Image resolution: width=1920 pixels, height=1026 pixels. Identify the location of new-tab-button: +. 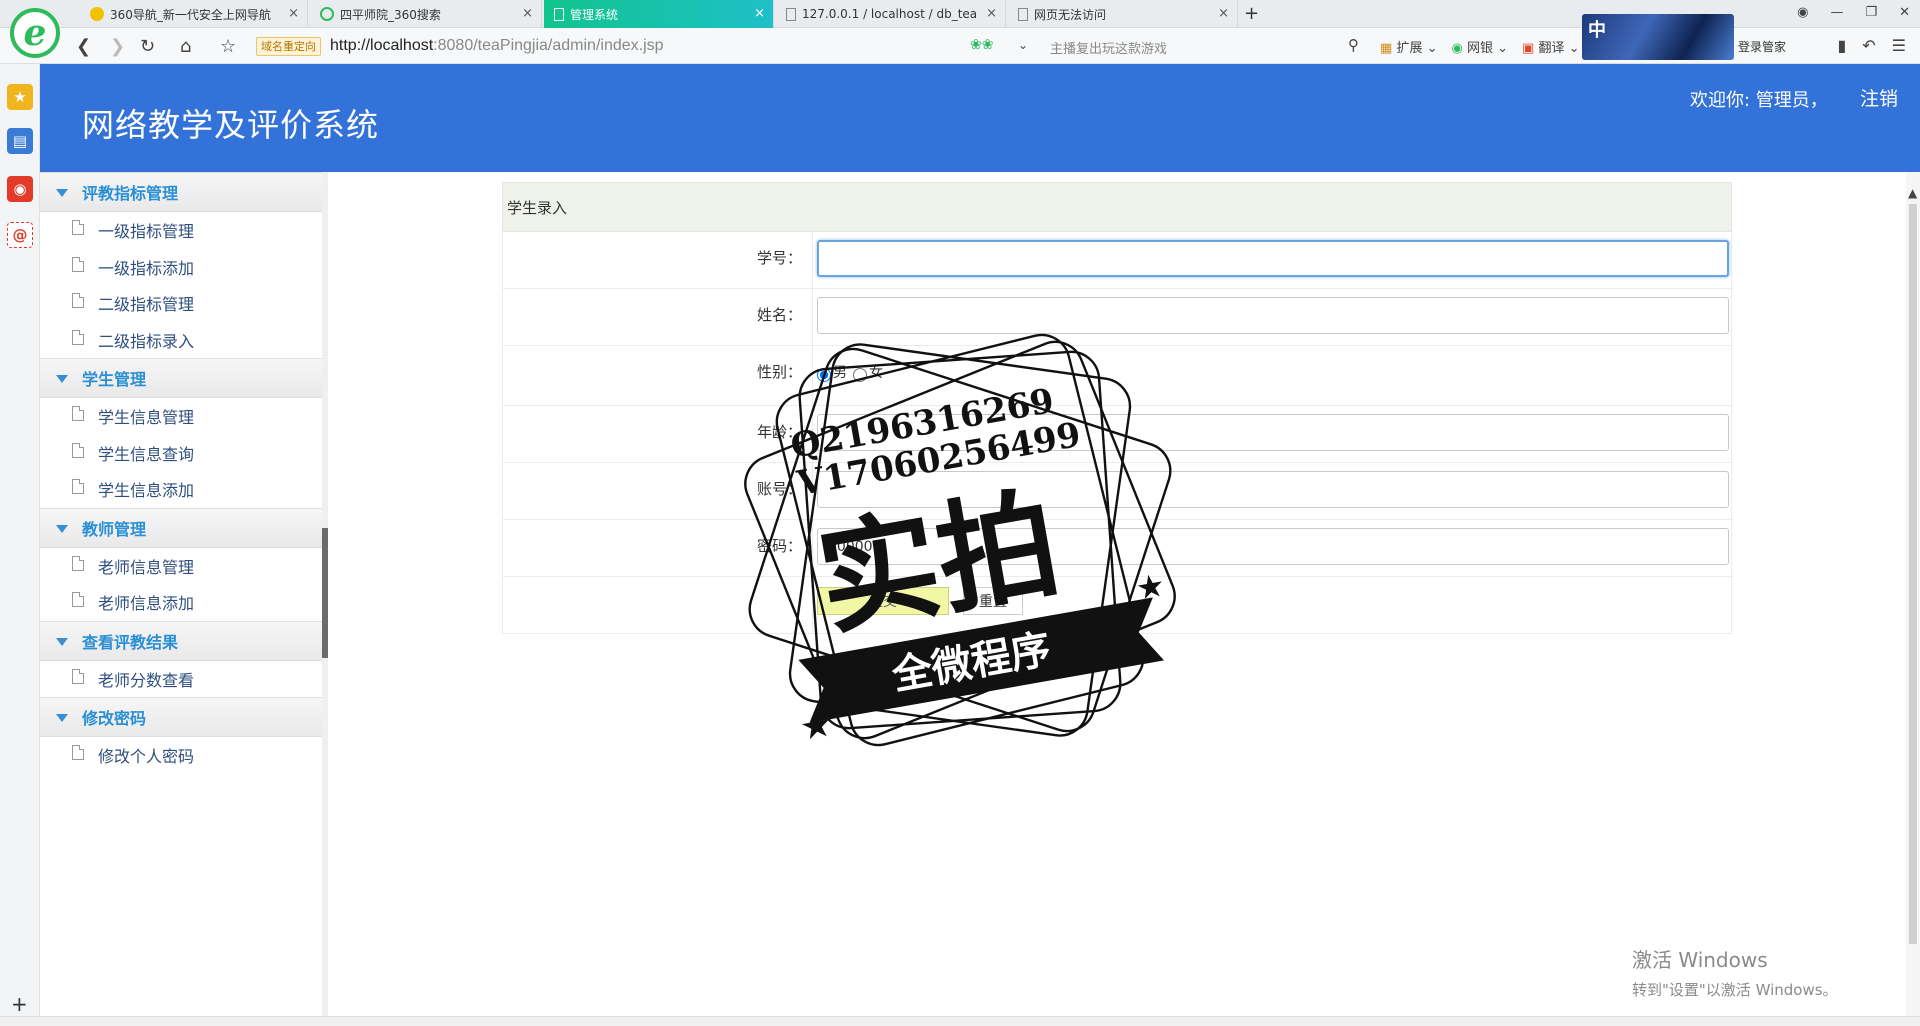
(1251, 13).